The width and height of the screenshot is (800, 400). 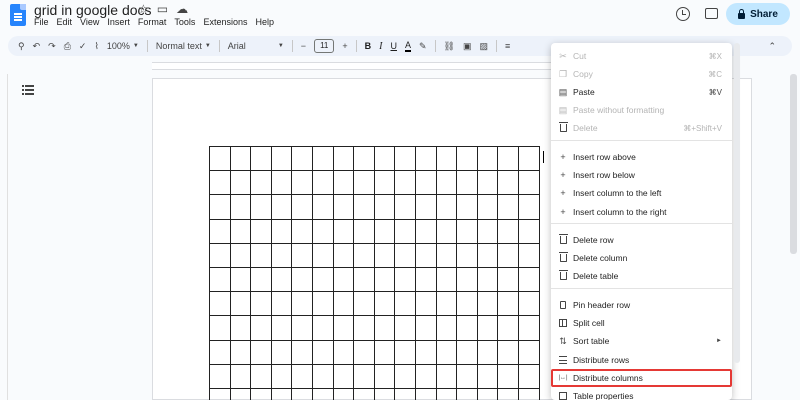 What do you see at coordinates (407, 46) in the screenshot?
I see `text-color-button: A` at bounding box center [407, 46].